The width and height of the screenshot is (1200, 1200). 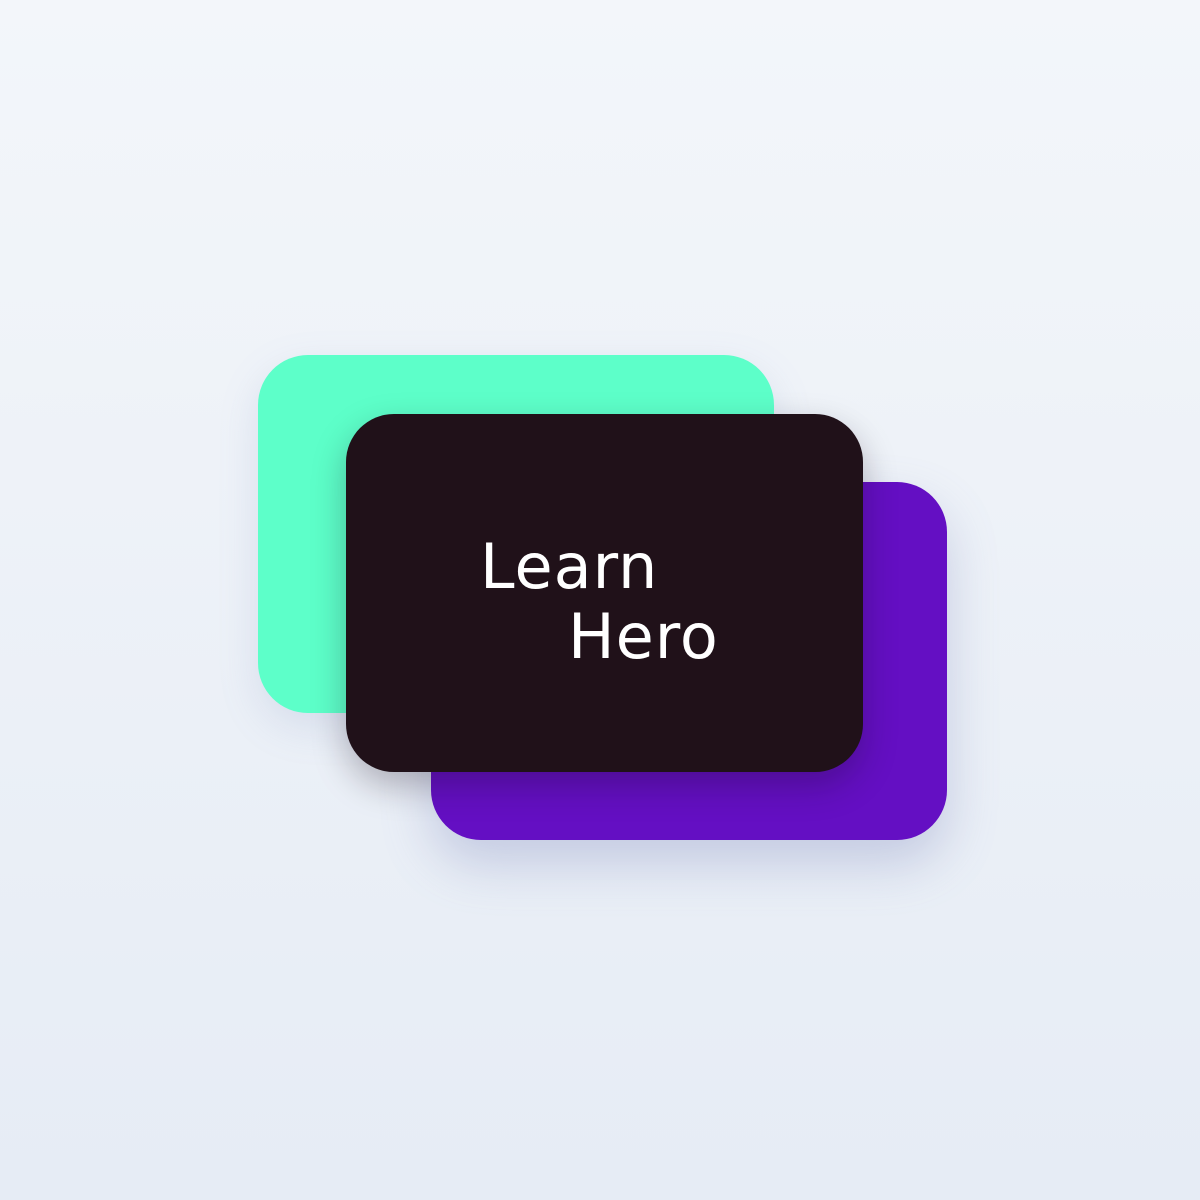 I want to click on logo-wordmark: Learn Hero, so click(x=630, y=605).